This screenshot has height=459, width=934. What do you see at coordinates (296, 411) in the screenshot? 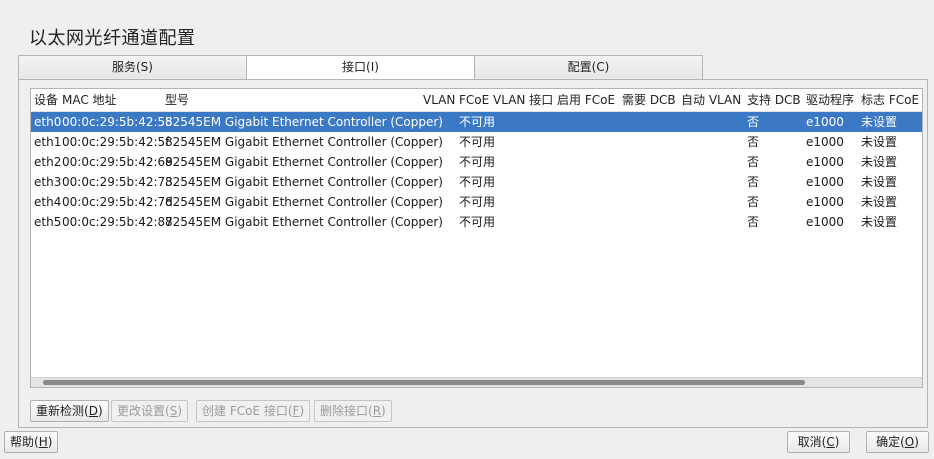
I see `create-fcoe-interface-button-shortcut: F` at bounding box center [296, 411].